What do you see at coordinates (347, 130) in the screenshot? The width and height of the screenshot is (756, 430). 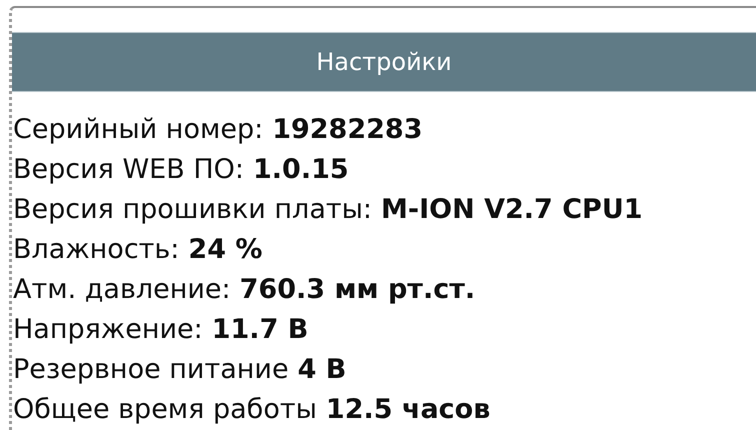 I see `info-value: 19282283` at bounding box center [347, 130].